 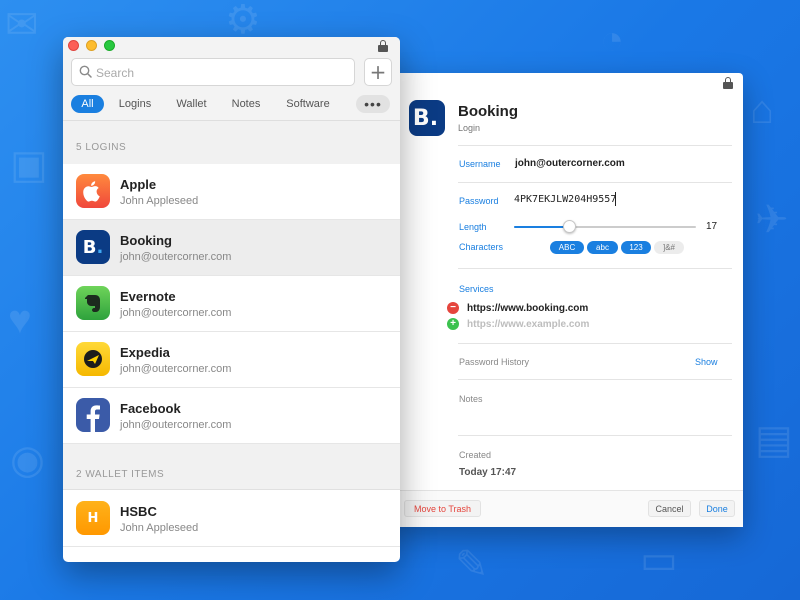 I want to click on tab-software: Software, so click(x=308, y=104).